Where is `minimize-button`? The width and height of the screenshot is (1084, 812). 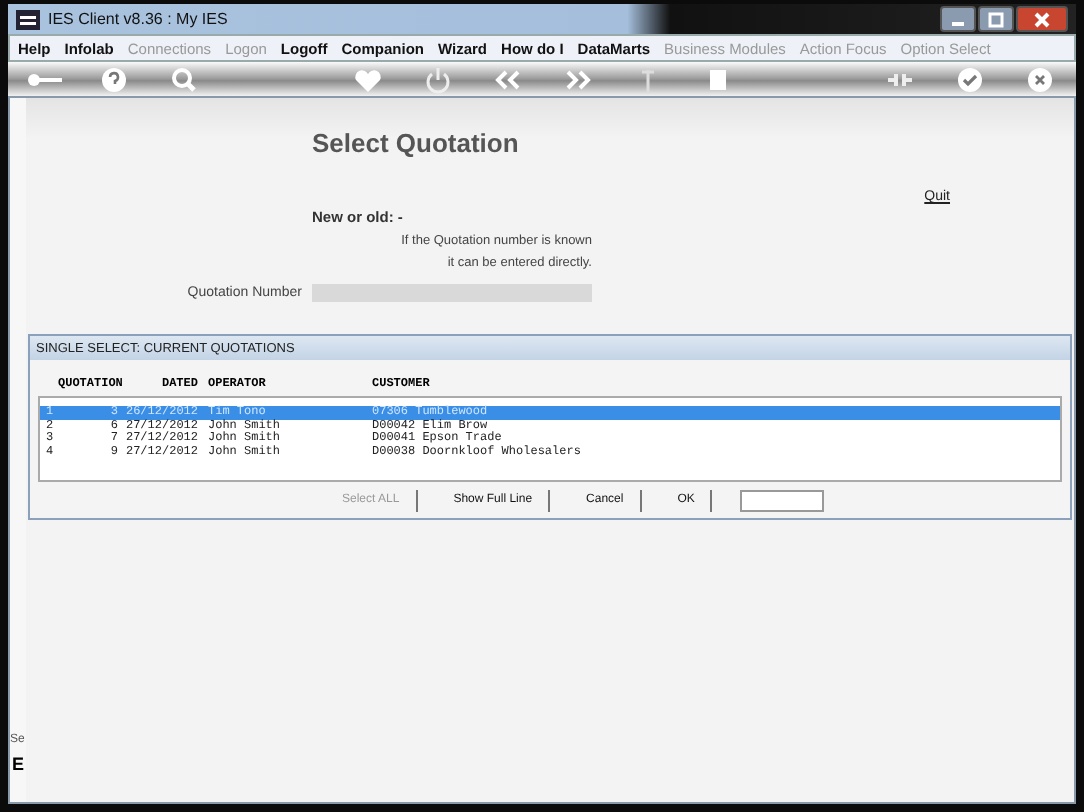
minimize-button is located at coordinates (958, 19).